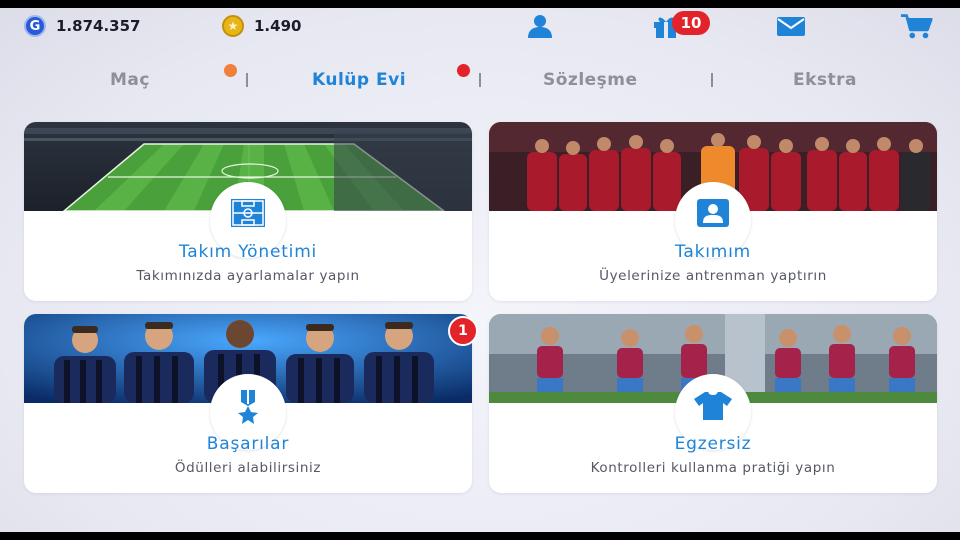 This screenshot has height=540, width=960. What do you see at coordinates (713, 468) in the screenshot?
I see `card-subtitle: Kontrolleri kullanma pratiği yapın` at bounding box center [713, 468].